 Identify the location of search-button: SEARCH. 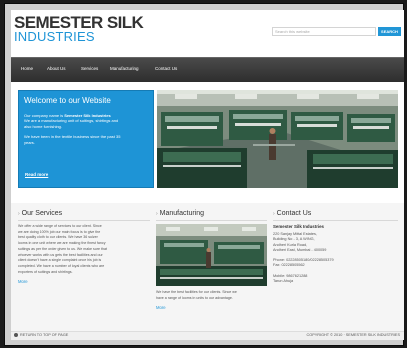
(389, 31).